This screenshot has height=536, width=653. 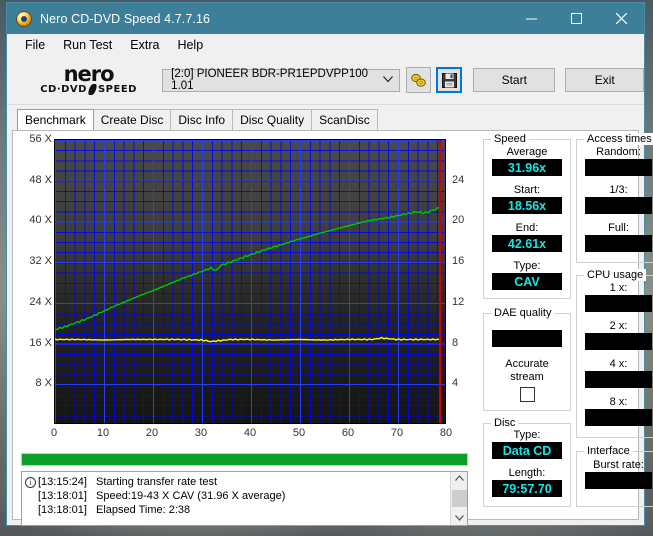 What do you see at coordinates (54, 433) in the screenshot?
I see `x-axis-tick-label: 0` at bounding box center [54, 433].